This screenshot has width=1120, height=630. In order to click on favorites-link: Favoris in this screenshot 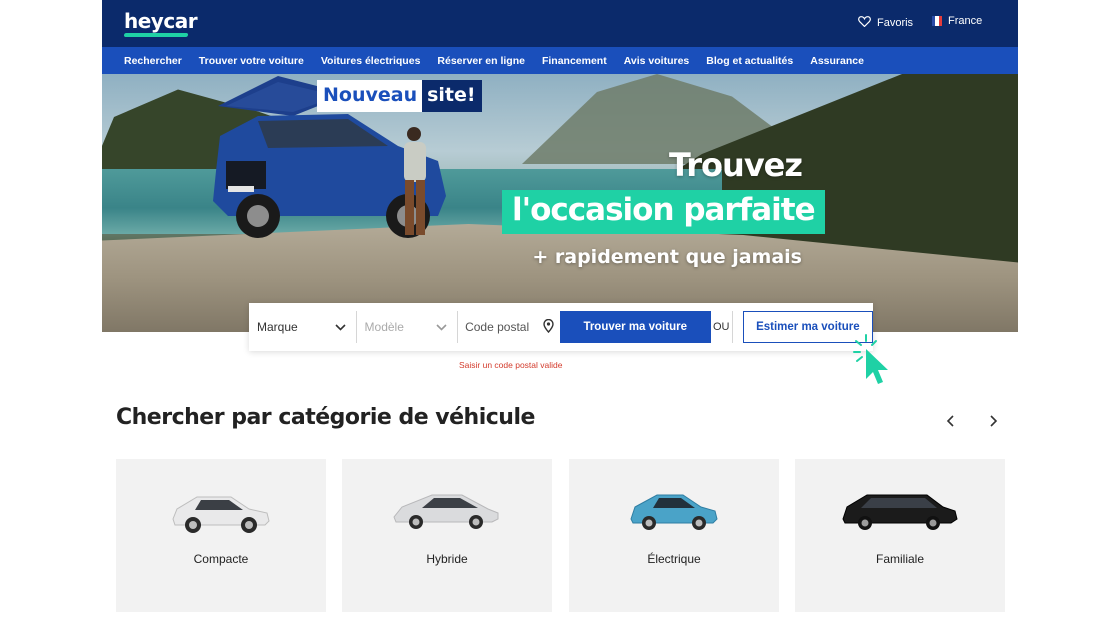, I will do `click(885, 22)`.